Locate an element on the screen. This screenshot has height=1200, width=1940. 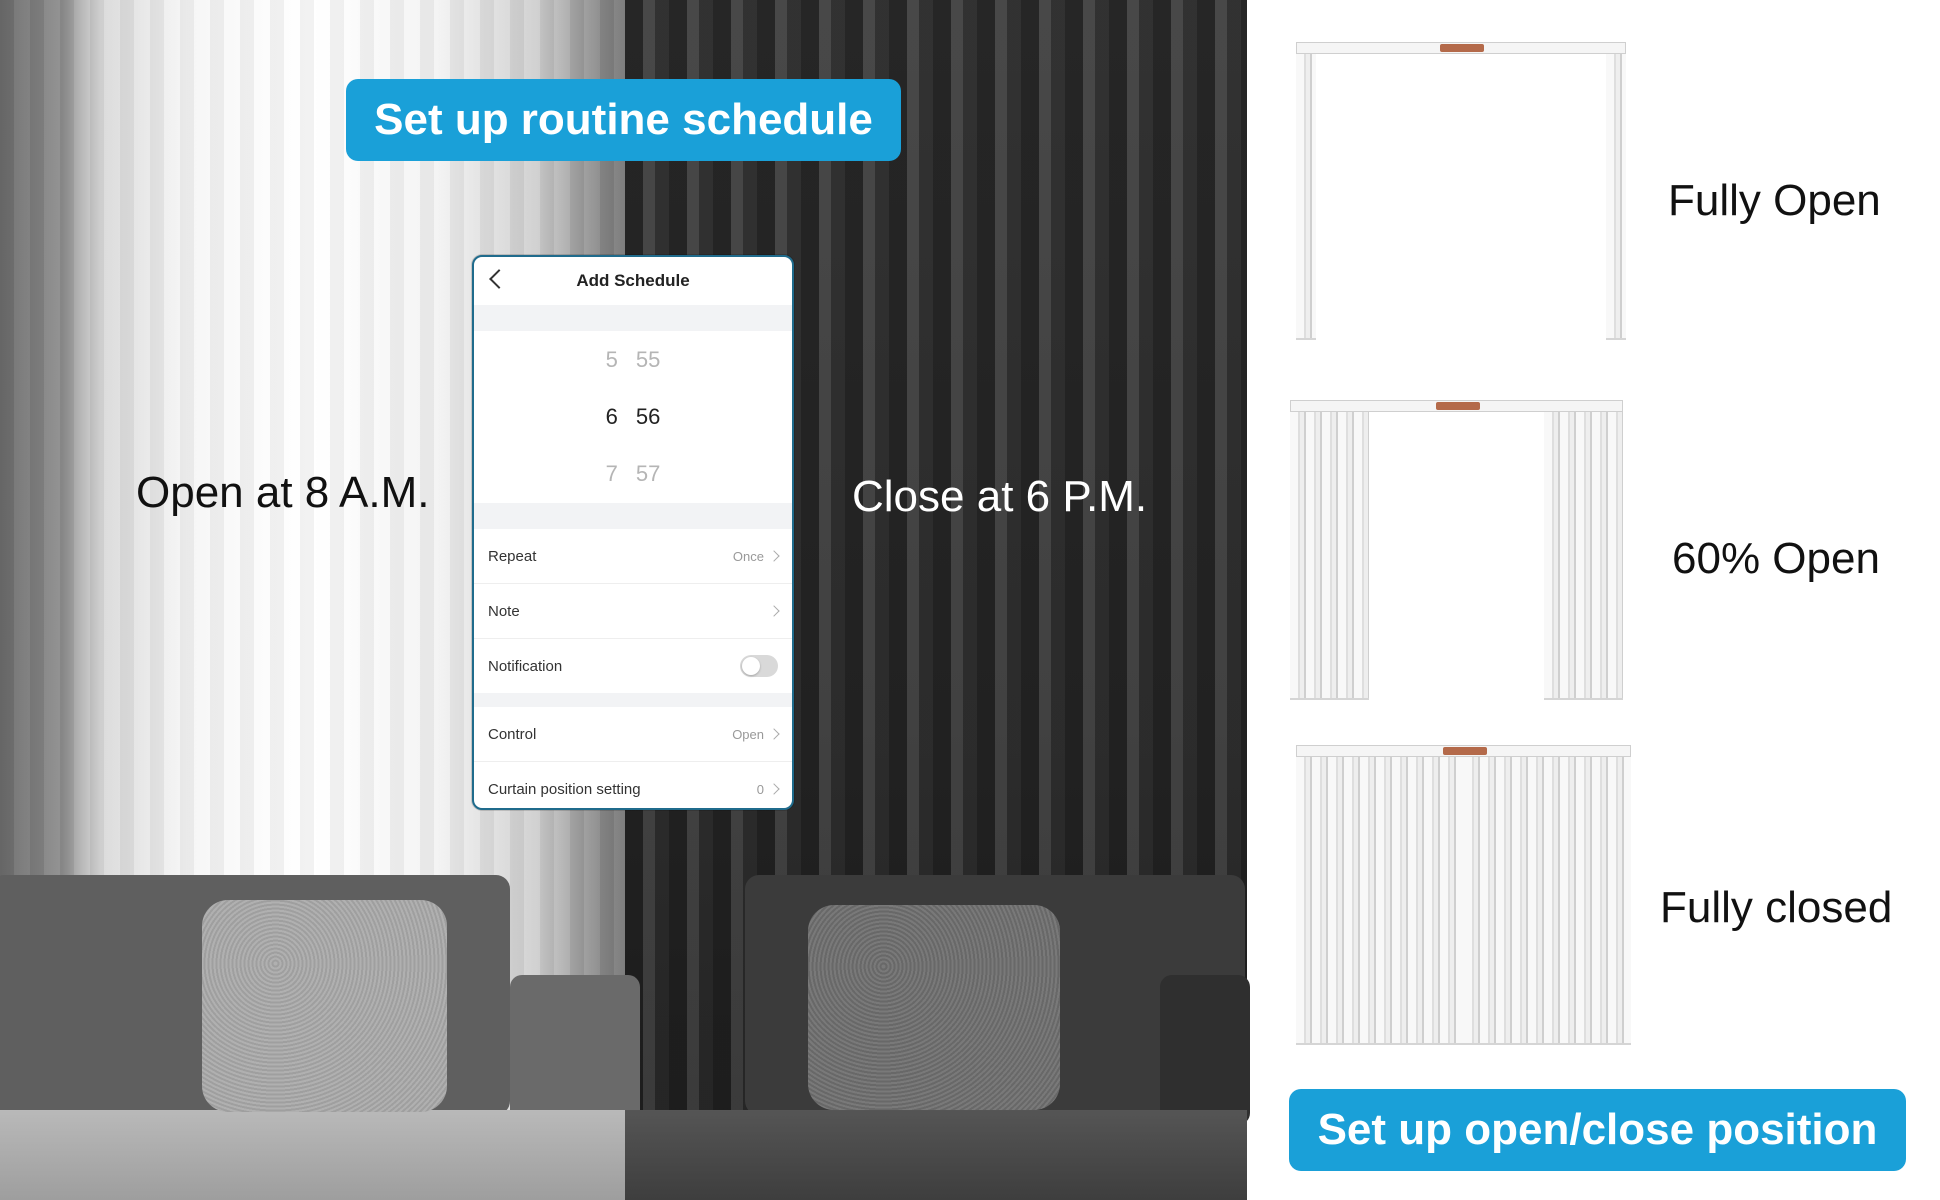
notification-toggle is located at coordinates (759, 666).